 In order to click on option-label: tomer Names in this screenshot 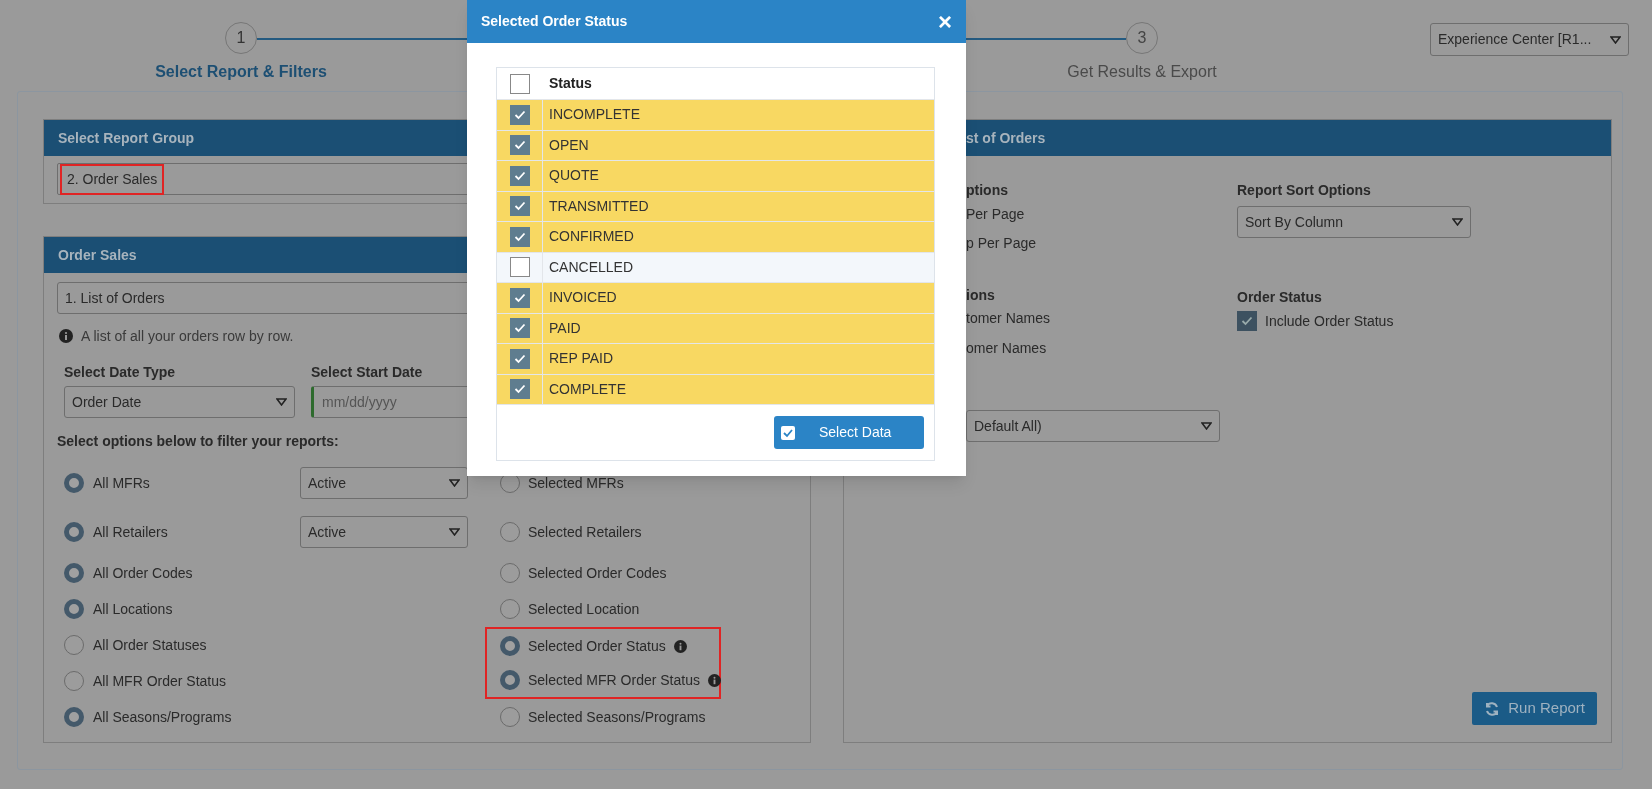, I will do `click(1009, 318)`.